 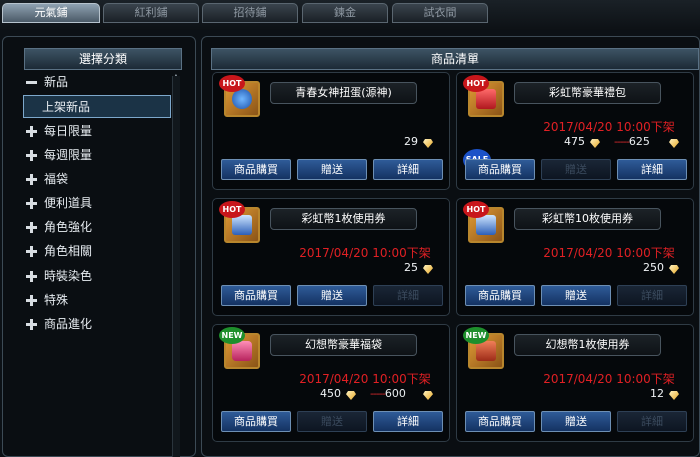 I want to click on top-tab-bar: 元氣鋪 紅利鋪 招待鋪 鍊金 試衣間, so click(x=350, y=15).